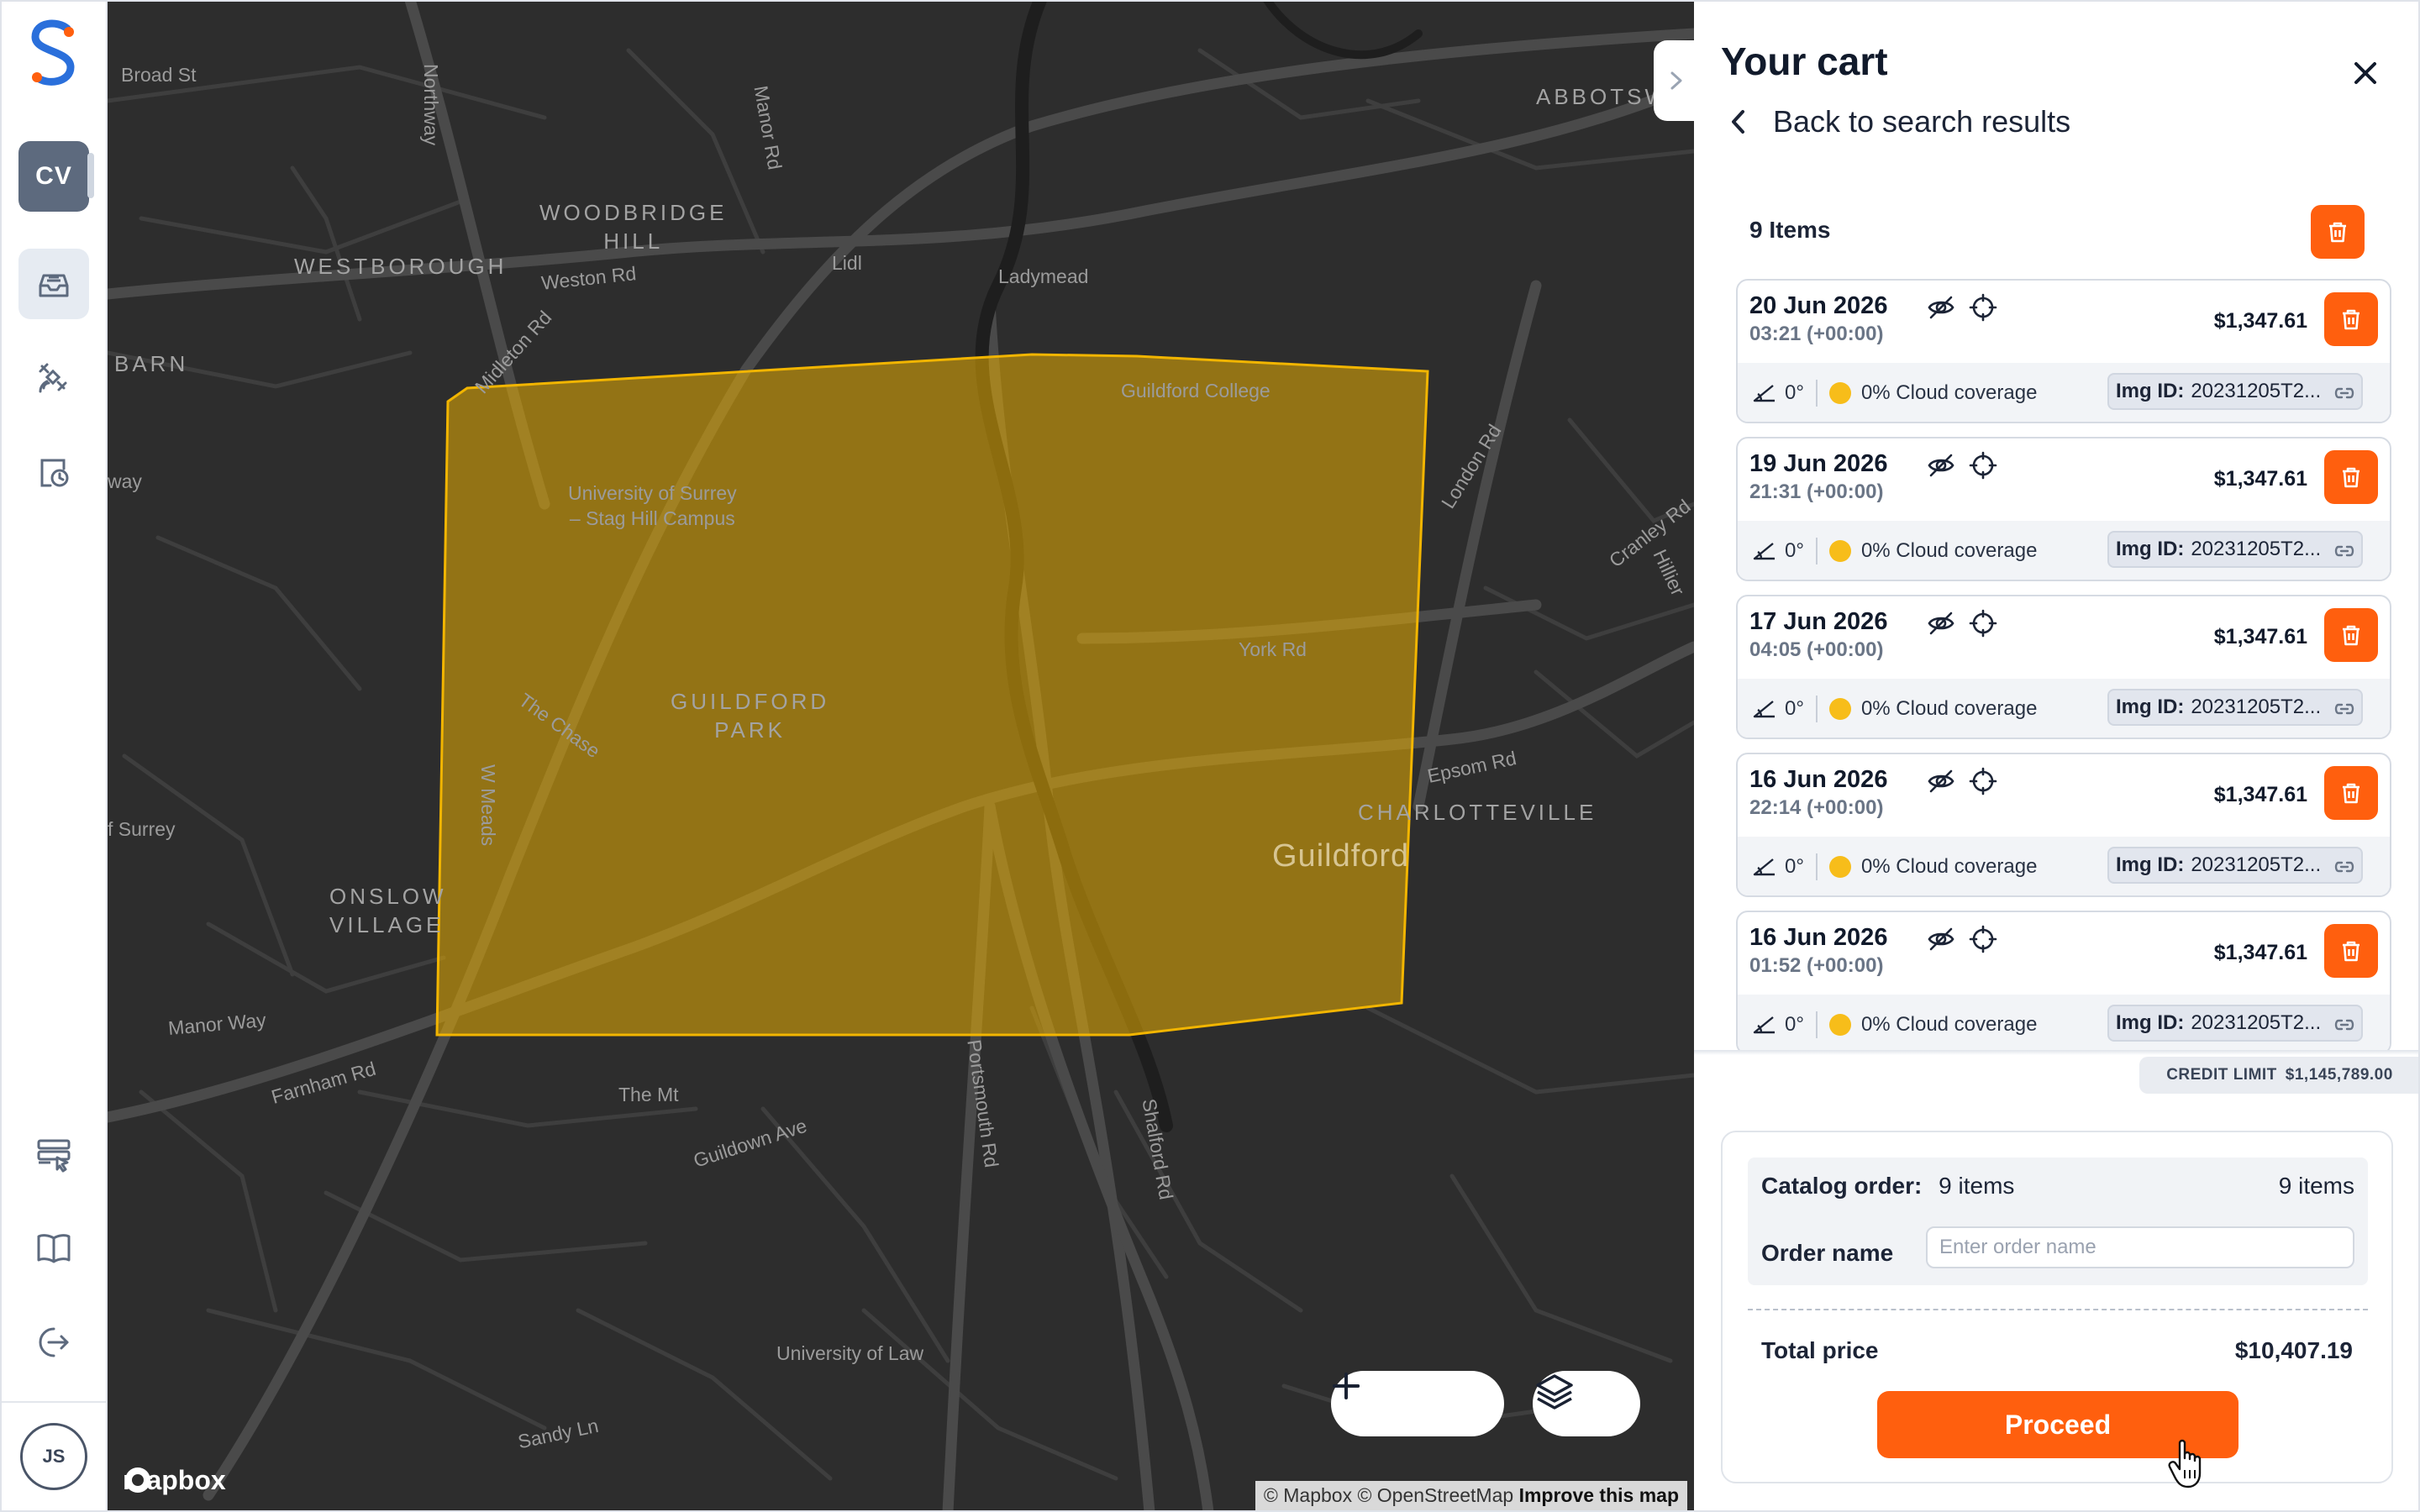 Image resolution: width=2420 pixels, height=1512 pixels. Describe the element at coordinates (151, 363) in the screenshot. I see `map-label-area: BARN` at that location.